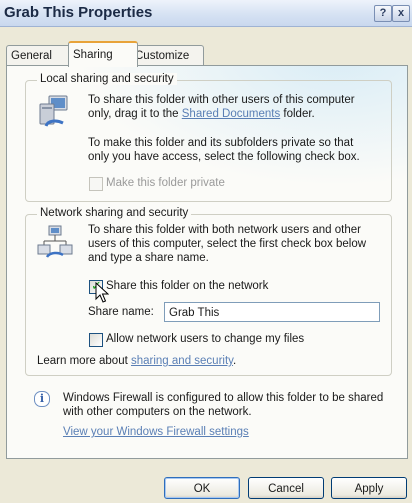 This screenshot has width=412, height=503. I want to click on make-private-checkbox, so click(96, 184).